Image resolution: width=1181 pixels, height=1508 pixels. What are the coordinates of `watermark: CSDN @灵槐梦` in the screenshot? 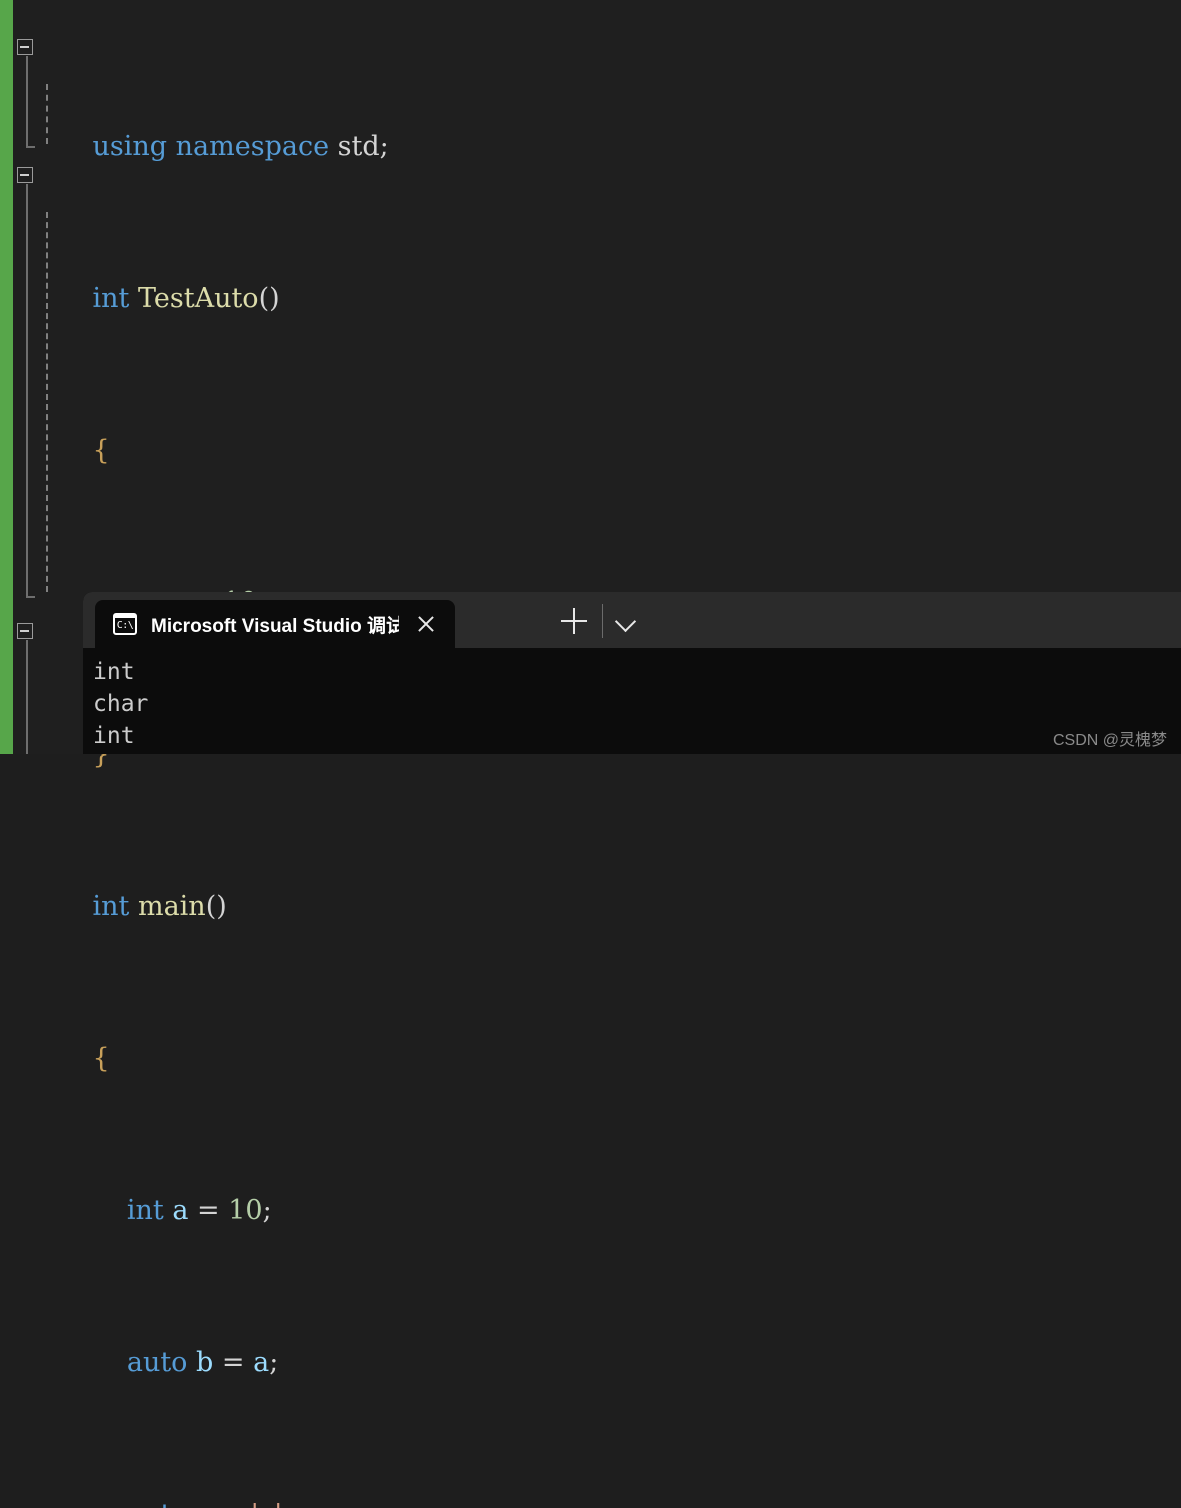 It's located at (1109, 740).